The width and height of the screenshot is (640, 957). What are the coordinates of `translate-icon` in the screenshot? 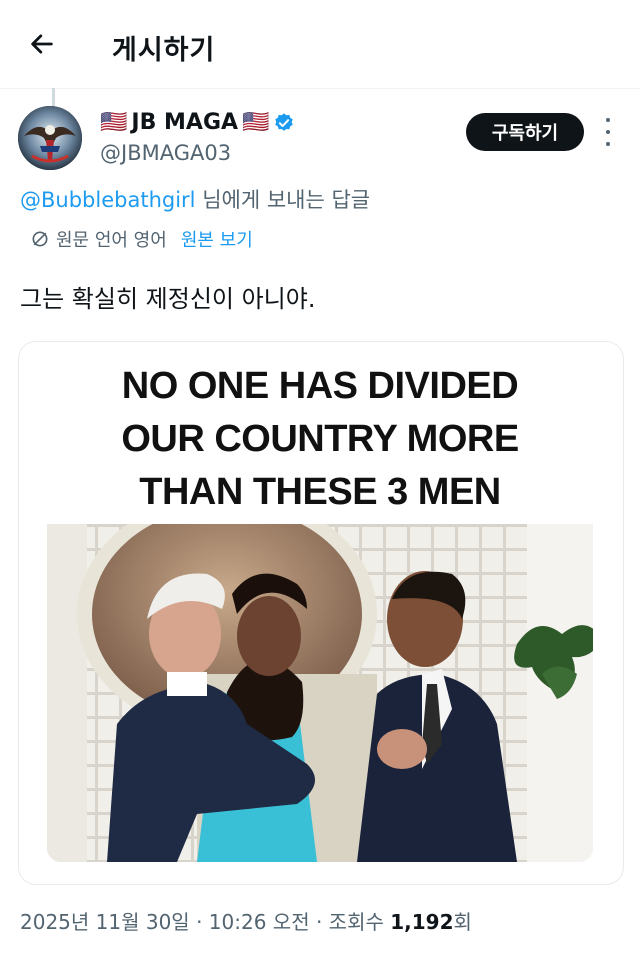 It's located at (40, 239).